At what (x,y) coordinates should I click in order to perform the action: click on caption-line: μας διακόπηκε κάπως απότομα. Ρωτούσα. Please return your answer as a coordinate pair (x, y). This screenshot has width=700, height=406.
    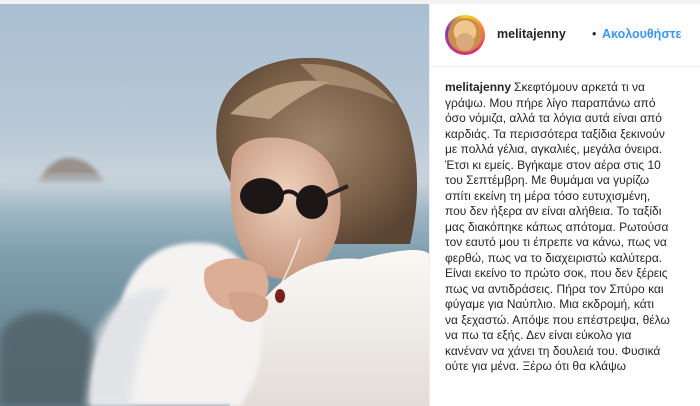
    Looking at the image, I should click on (557, 226).